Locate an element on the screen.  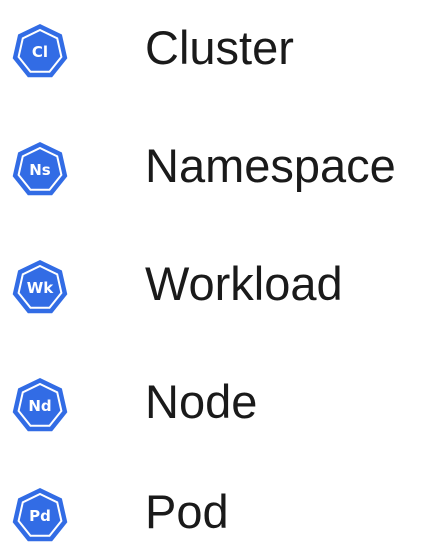
cluster-icon: Cl is located at coordinates (40, 52).